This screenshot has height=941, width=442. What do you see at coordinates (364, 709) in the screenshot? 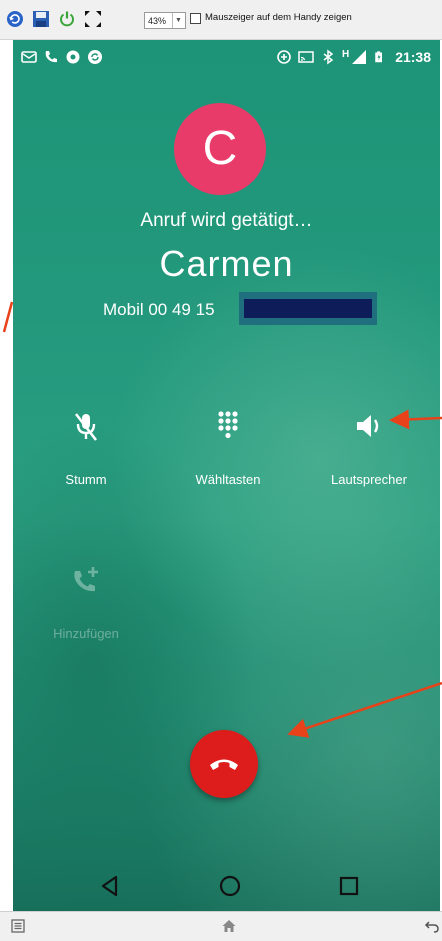
I see `annotation-arrow-end-call` at bounding box center [364, 709].